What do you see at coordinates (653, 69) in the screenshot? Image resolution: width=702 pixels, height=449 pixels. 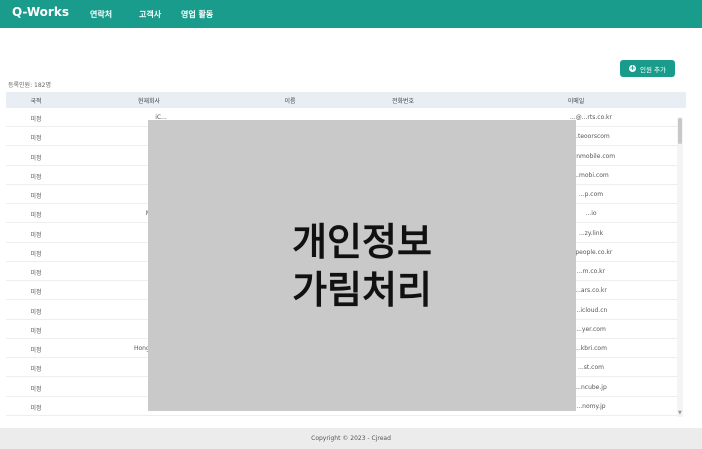 I see `add-person-label: 인원 추가` at bounding box center [653, 69].